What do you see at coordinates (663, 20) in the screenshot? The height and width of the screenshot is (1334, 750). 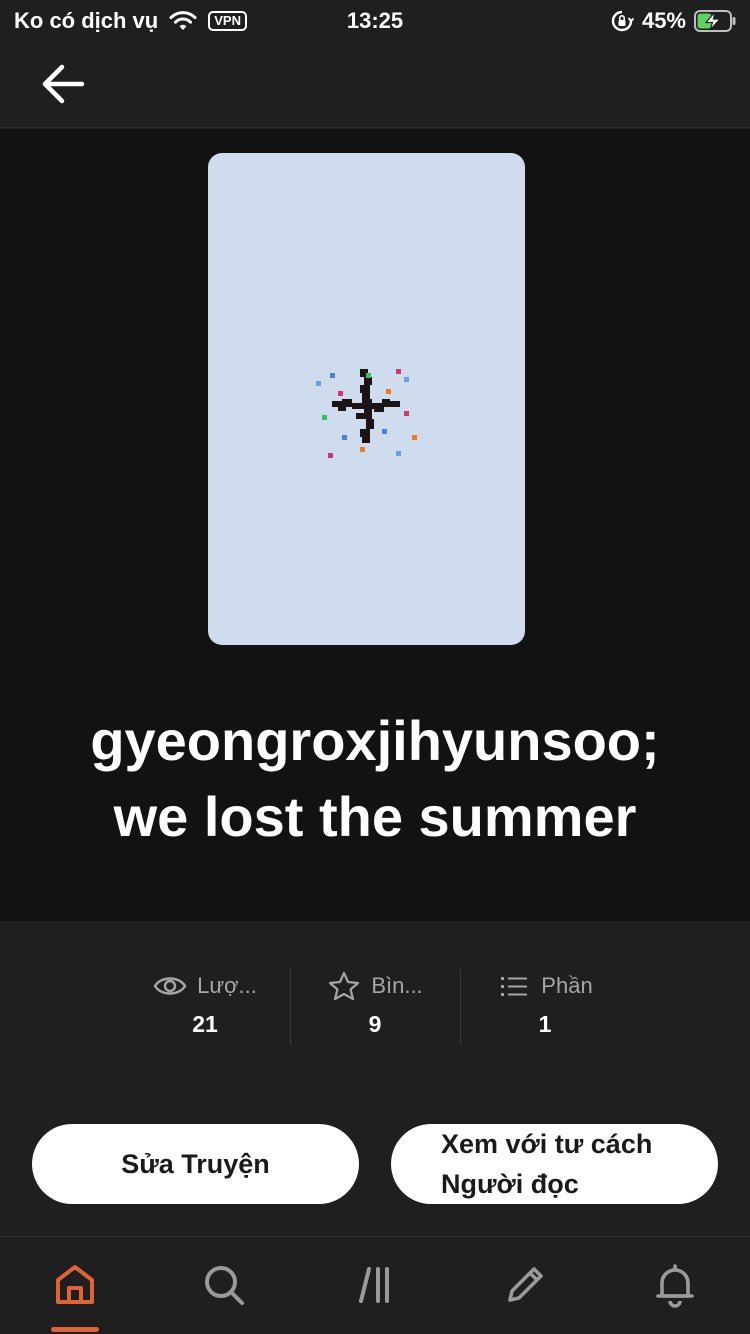 I see `battery-percent: 45%` at bounding box center [663, 20].